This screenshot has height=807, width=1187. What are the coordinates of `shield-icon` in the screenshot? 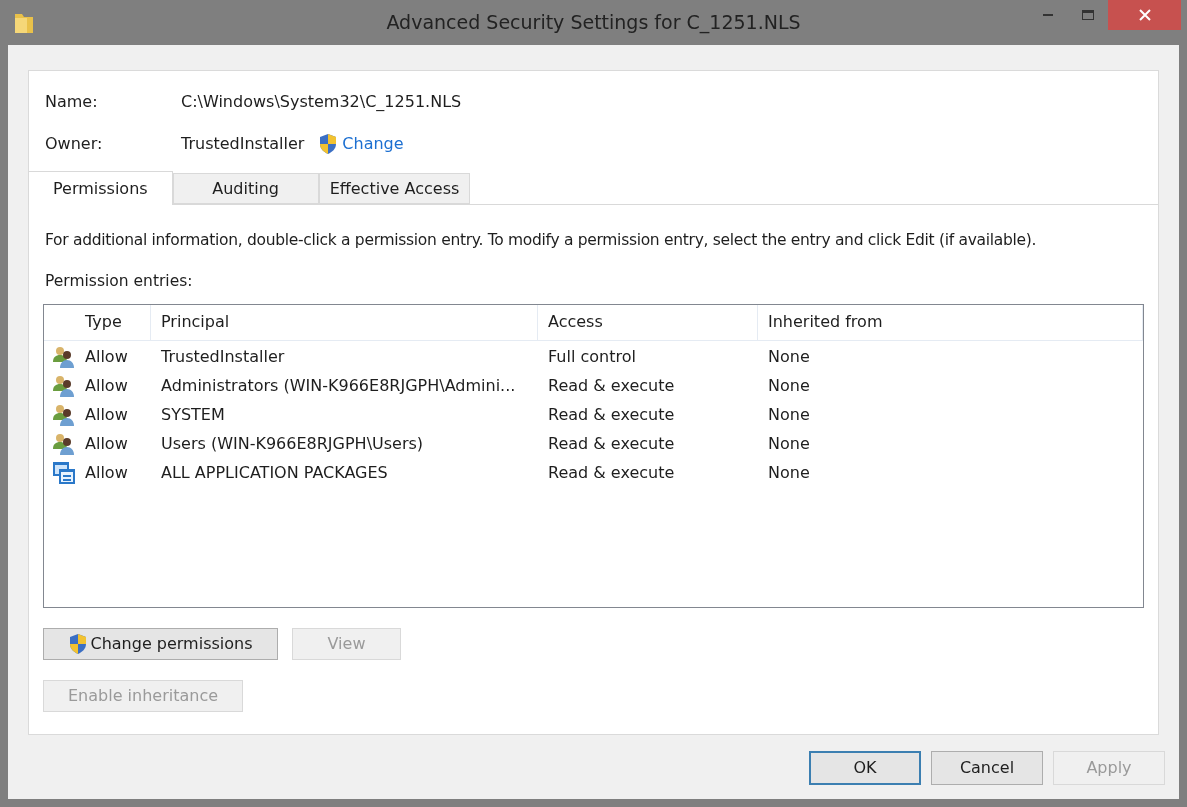 It's located at (328, 144).